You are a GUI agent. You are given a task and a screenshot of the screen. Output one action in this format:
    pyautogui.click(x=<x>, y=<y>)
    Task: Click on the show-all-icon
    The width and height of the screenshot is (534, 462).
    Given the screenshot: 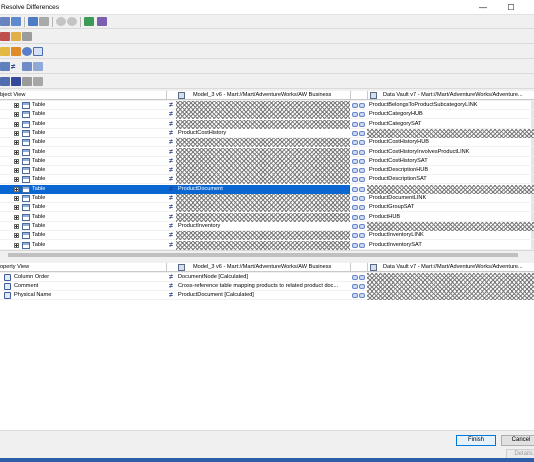 What is the action you would take?
    pyautogui.click(x=5, y=66)
    